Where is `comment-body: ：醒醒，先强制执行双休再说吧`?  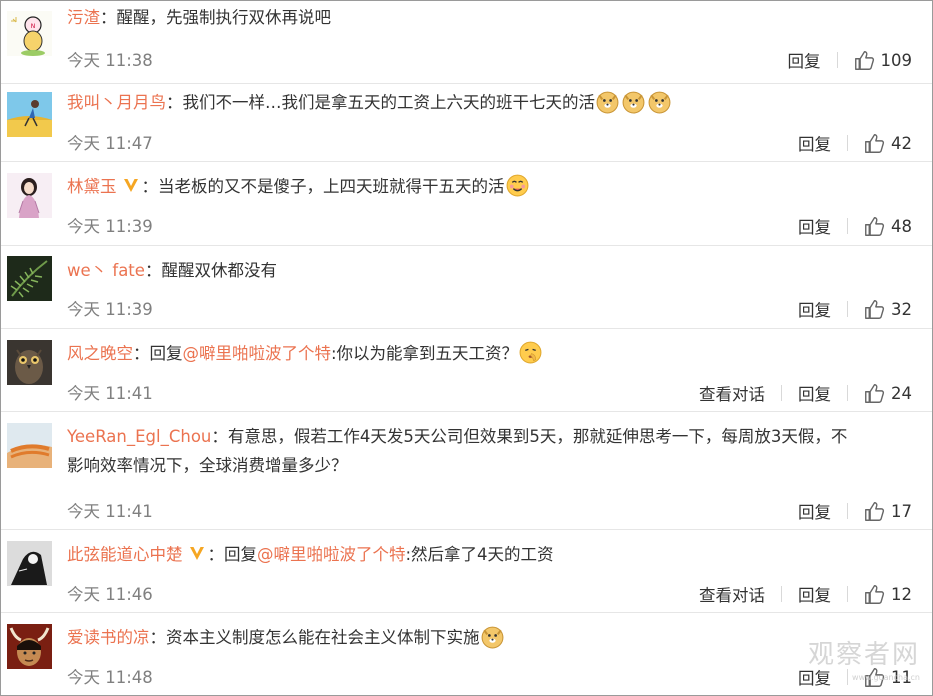 comment-body: ：醒醒，先强制执行双休再说吧 is located at coordinates (215, 17).